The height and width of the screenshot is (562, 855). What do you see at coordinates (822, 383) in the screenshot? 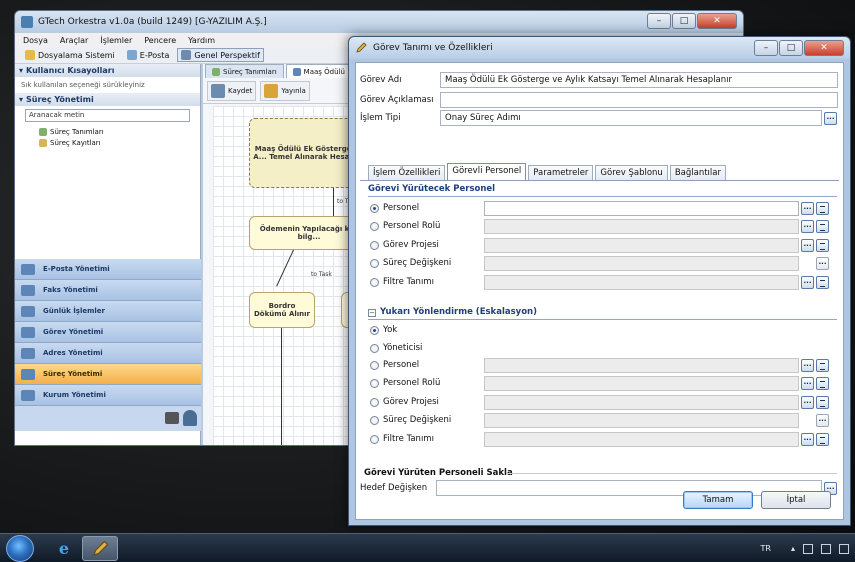
I see `esk-personel-rolu-list-button` at bounding box center [822, 383].